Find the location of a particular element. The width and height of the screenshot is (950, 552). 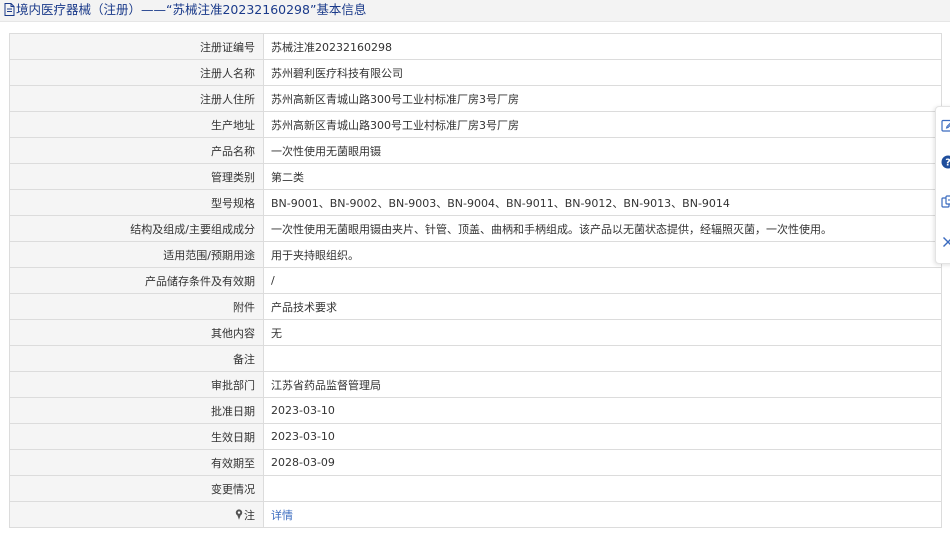

field-label: 型号规格 is located at coordinates (136, 202).